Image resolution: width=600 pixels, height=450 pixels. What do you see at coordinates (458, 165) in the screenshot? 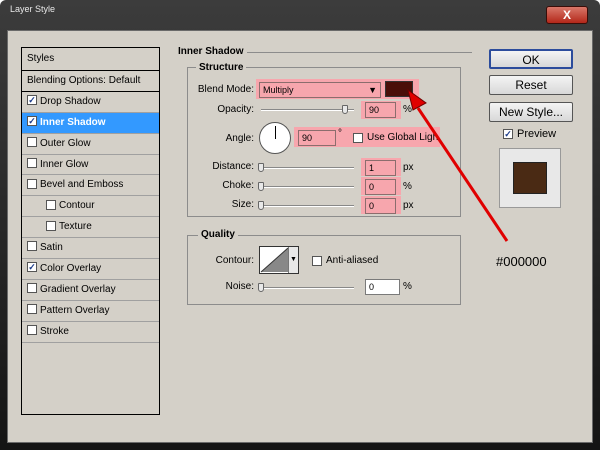
I see `annotation-arrow-icon` at bounding box center [458, 165].